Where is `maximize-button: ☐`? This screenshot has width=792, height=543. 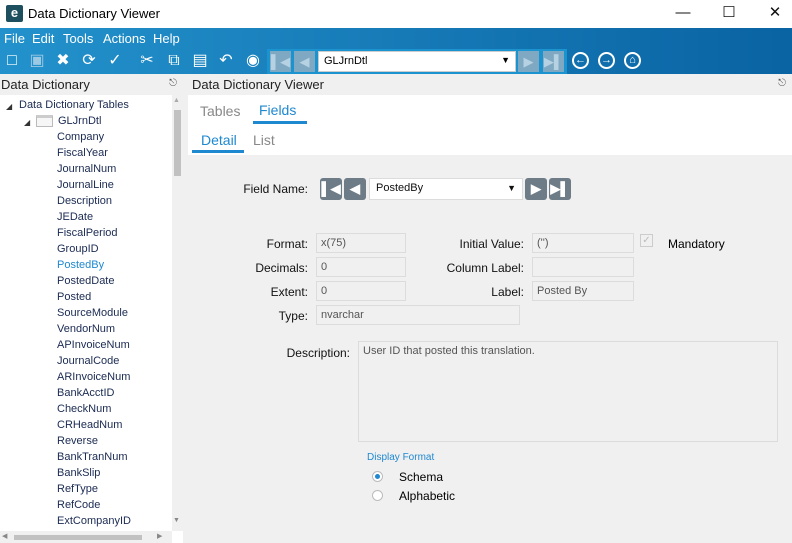
maximize-button: ☐ is located at coordinates (729, 14).